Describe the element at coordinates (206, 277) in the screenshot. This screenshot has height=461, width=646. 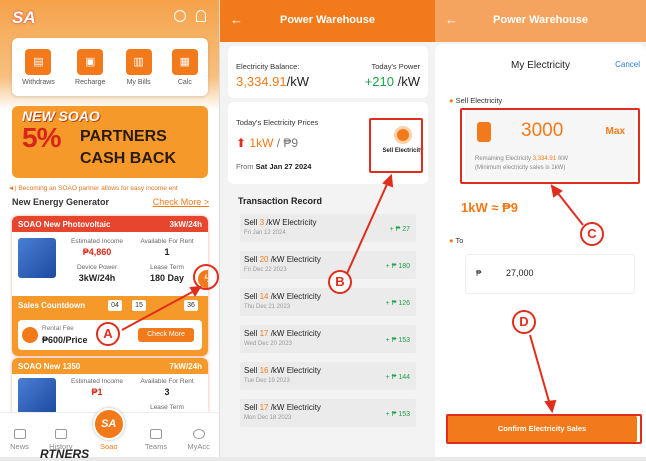
I see `highlight-lightning-icon` at that location.